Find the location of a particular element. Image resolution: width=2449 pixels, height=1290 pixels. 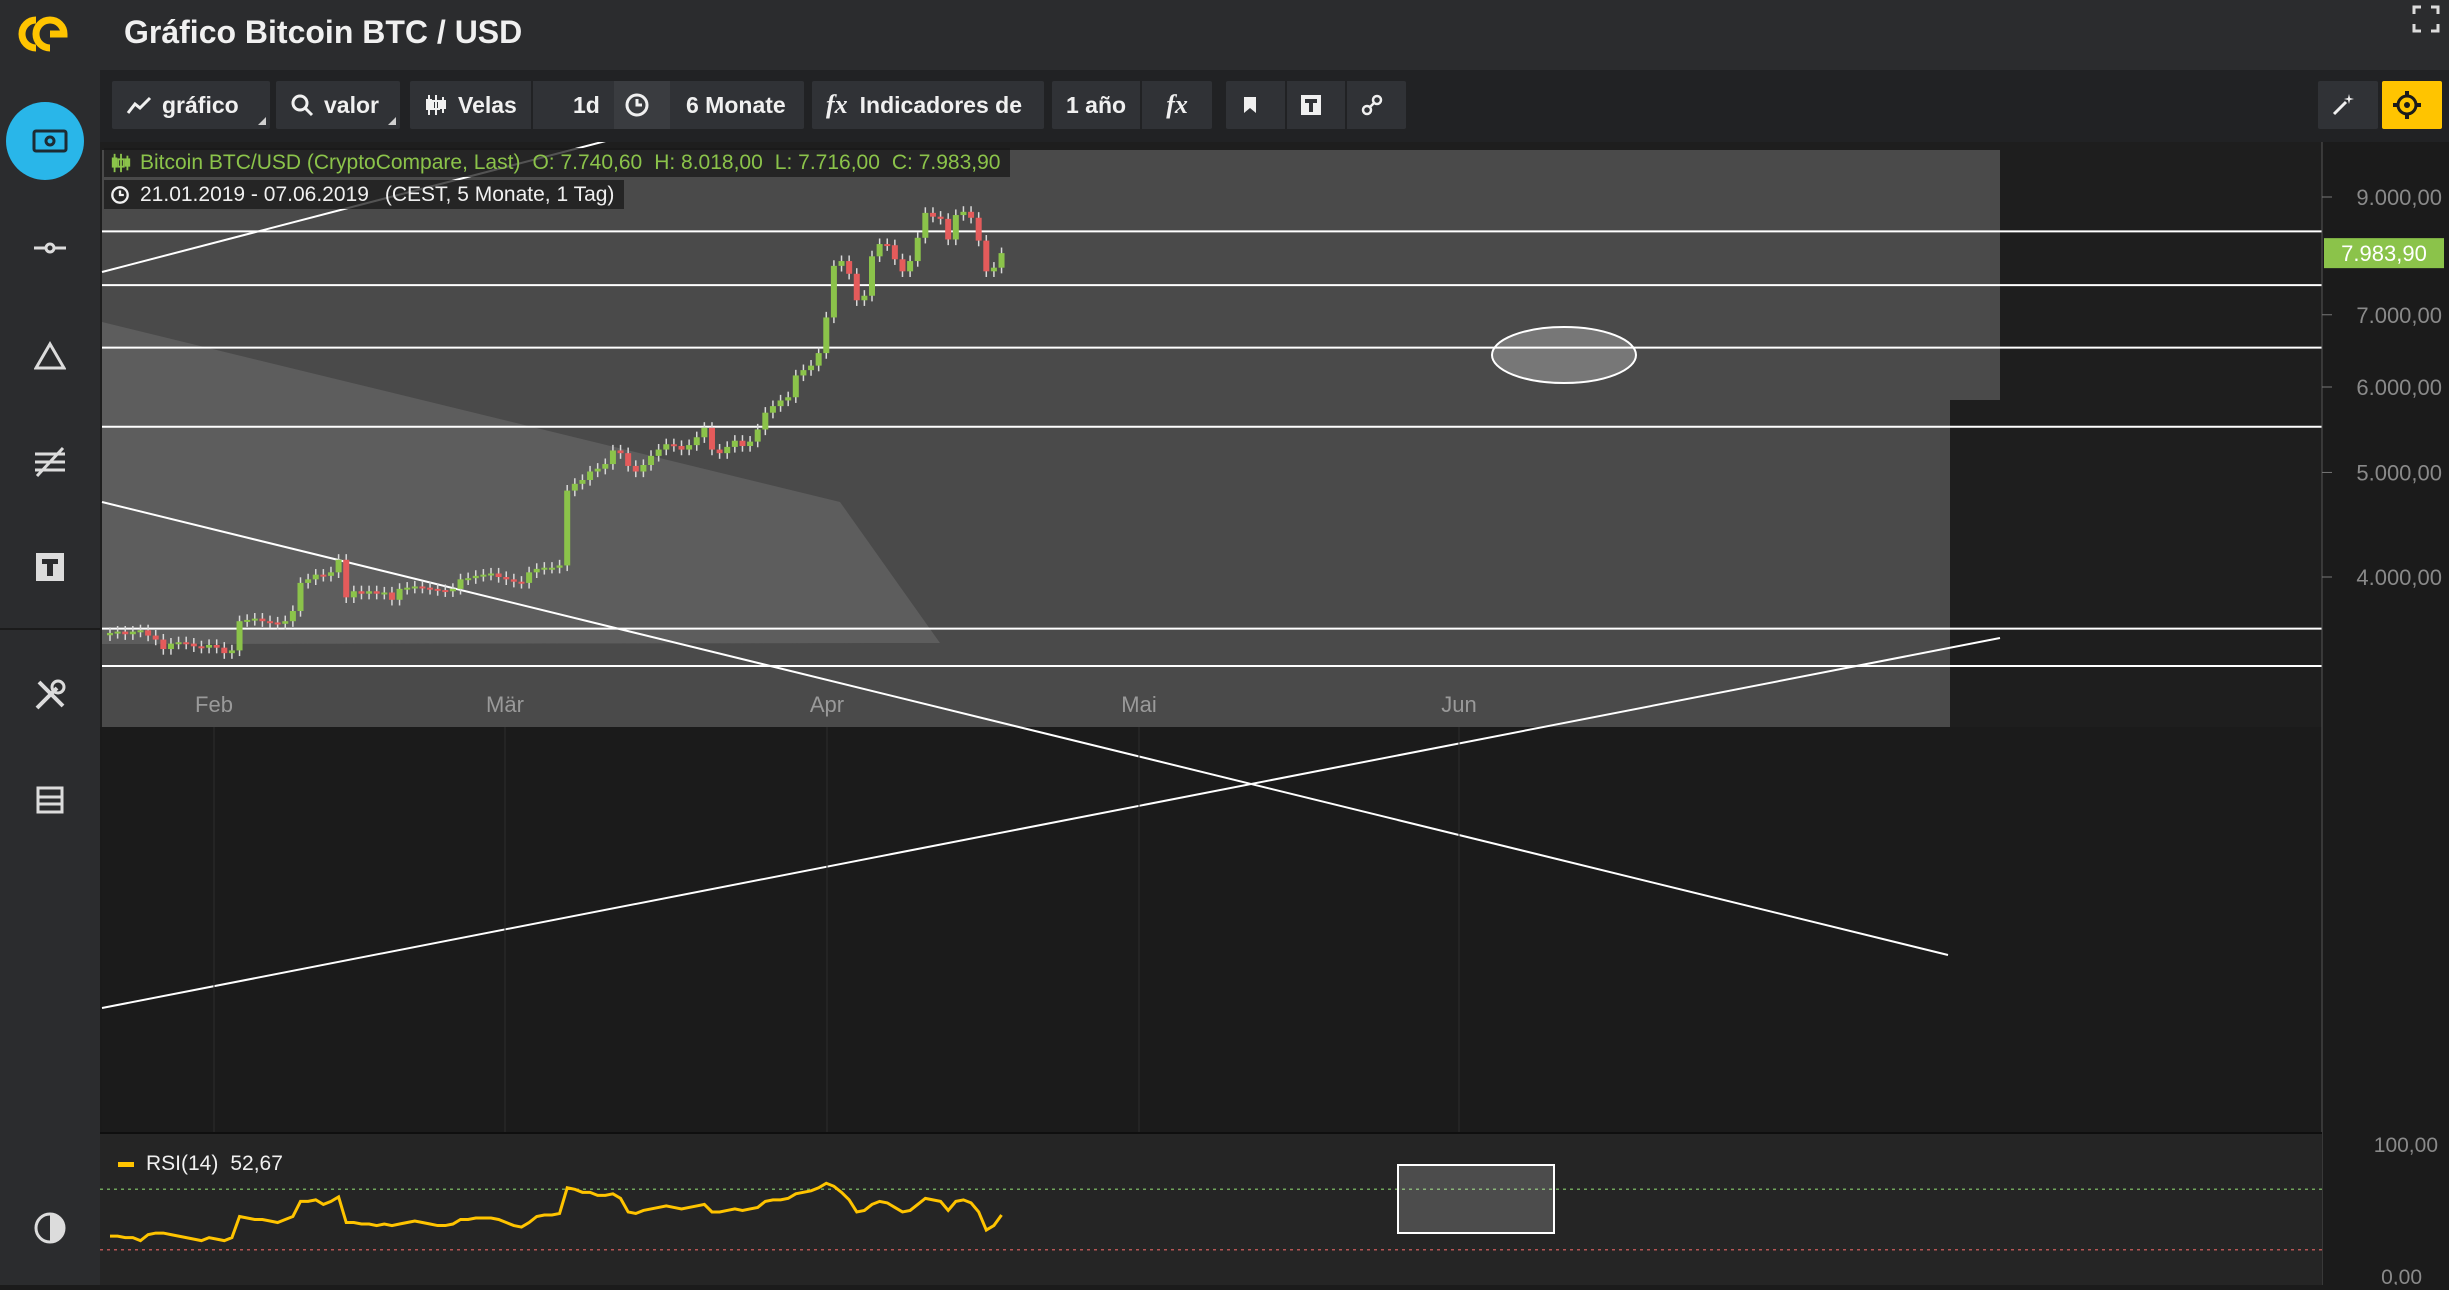

bookmark-button is located at coordinates (1256, 105).